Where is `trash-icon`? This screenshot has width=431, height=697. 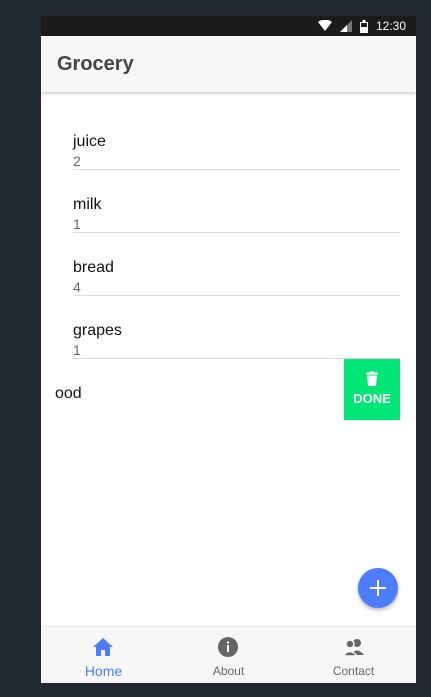 trash-icon is located at coordinates (372, 381).